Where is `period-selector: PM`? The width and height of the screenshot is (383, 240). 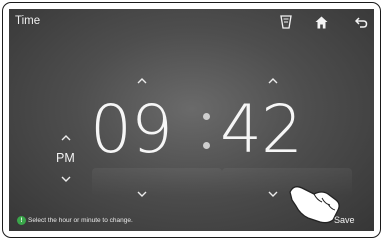
period-selector: PM is located at coordinates (65, 158).